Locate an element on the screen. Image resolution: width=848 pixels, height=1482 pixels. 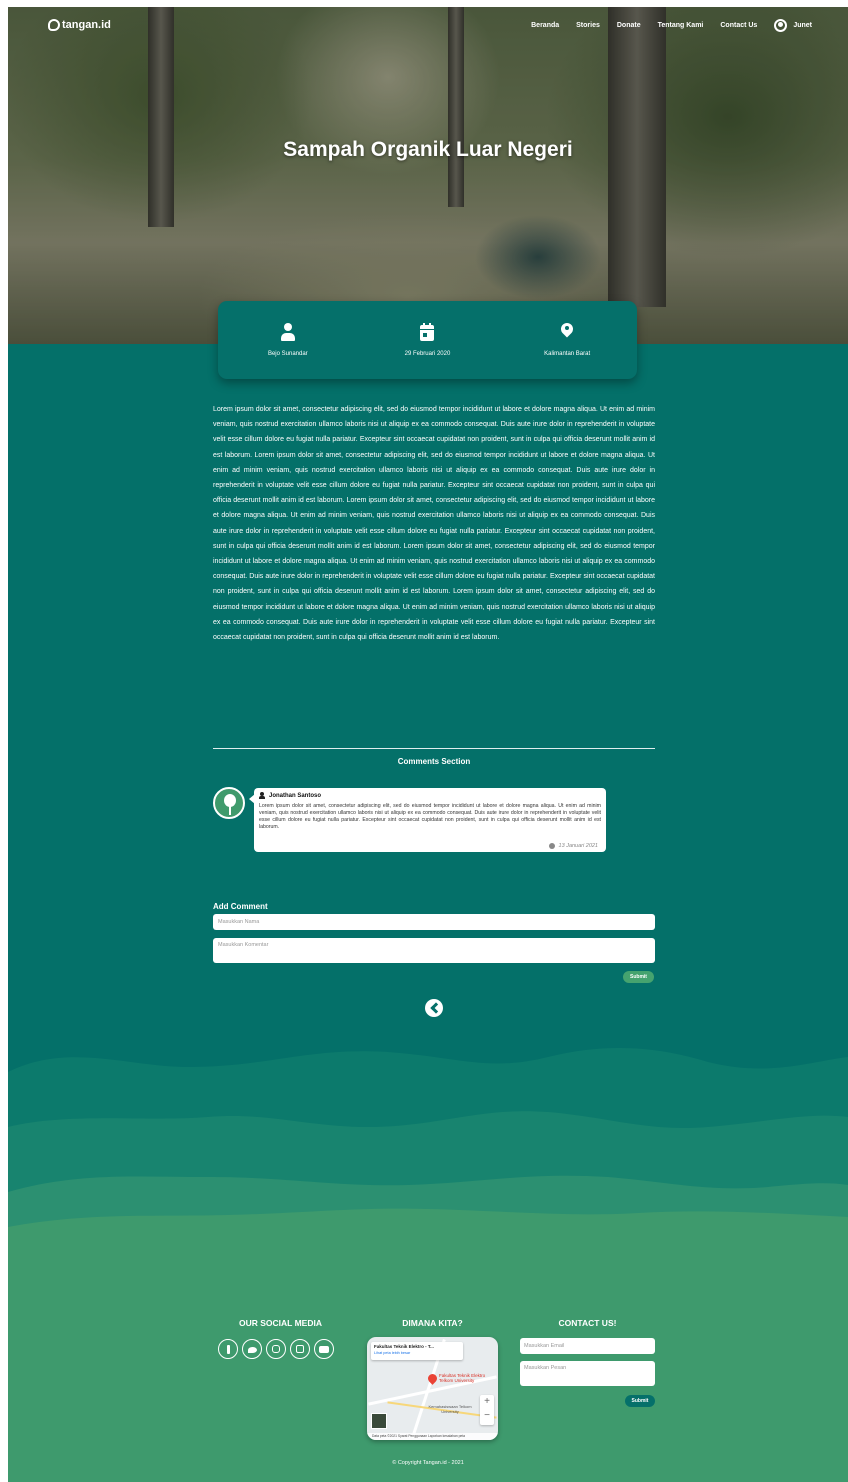
social-links is located at coordinates (276, 1349).